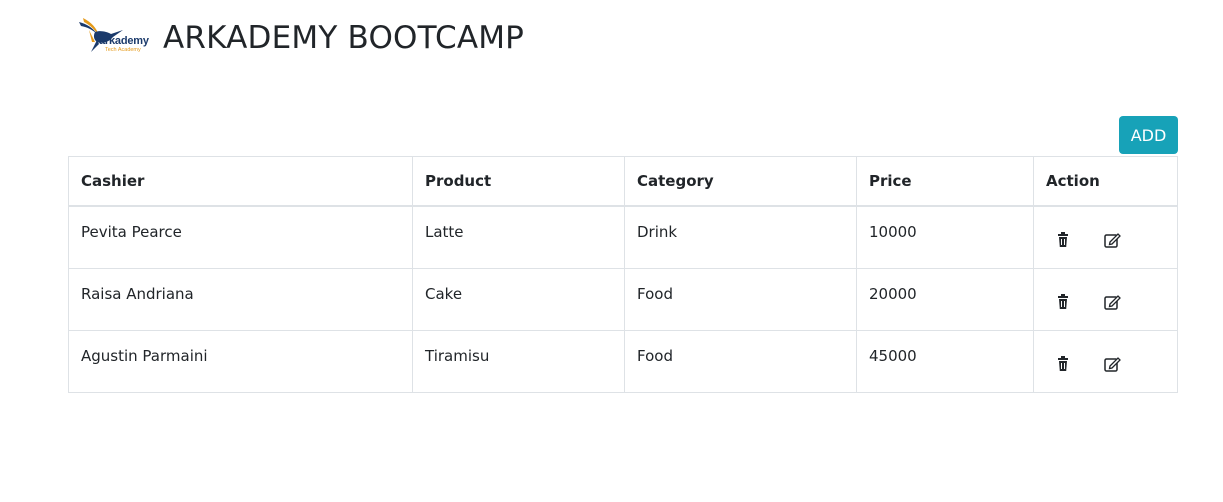 The width and height of the screenshot is (1223, 502). Describe the element at coordinates (945, 299) in the screenshot. I see `cell-price: 20000` at that location.